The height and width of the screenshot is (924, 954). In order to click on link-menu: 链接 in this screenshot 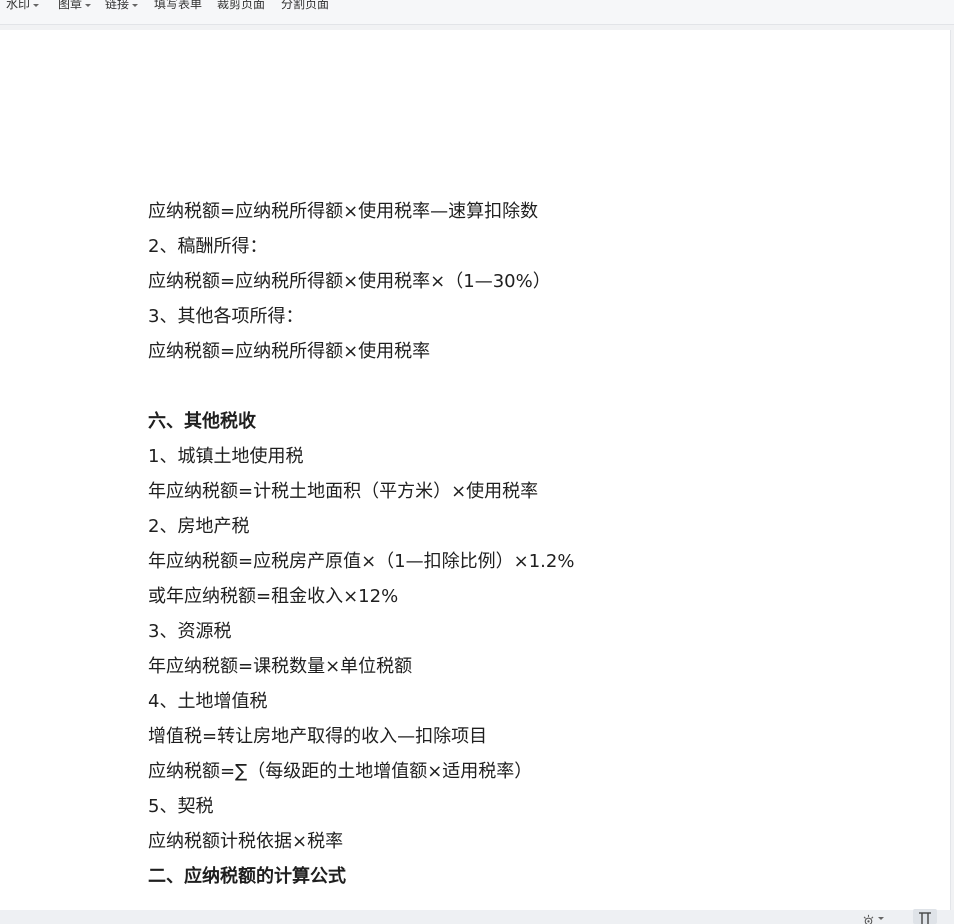, I will do `click(122, 7)`.